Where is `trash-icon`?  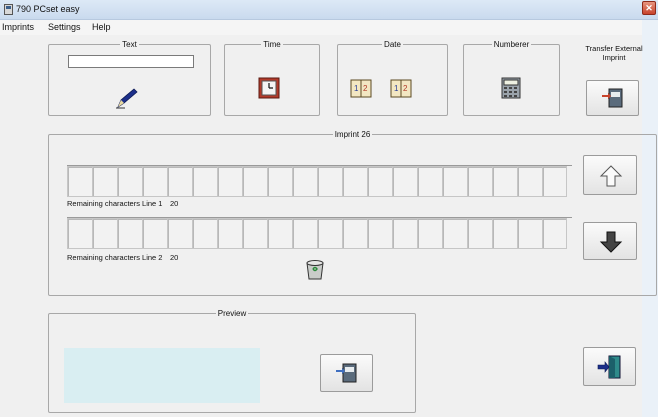
trash-icon is located at coordinates (315, 269).